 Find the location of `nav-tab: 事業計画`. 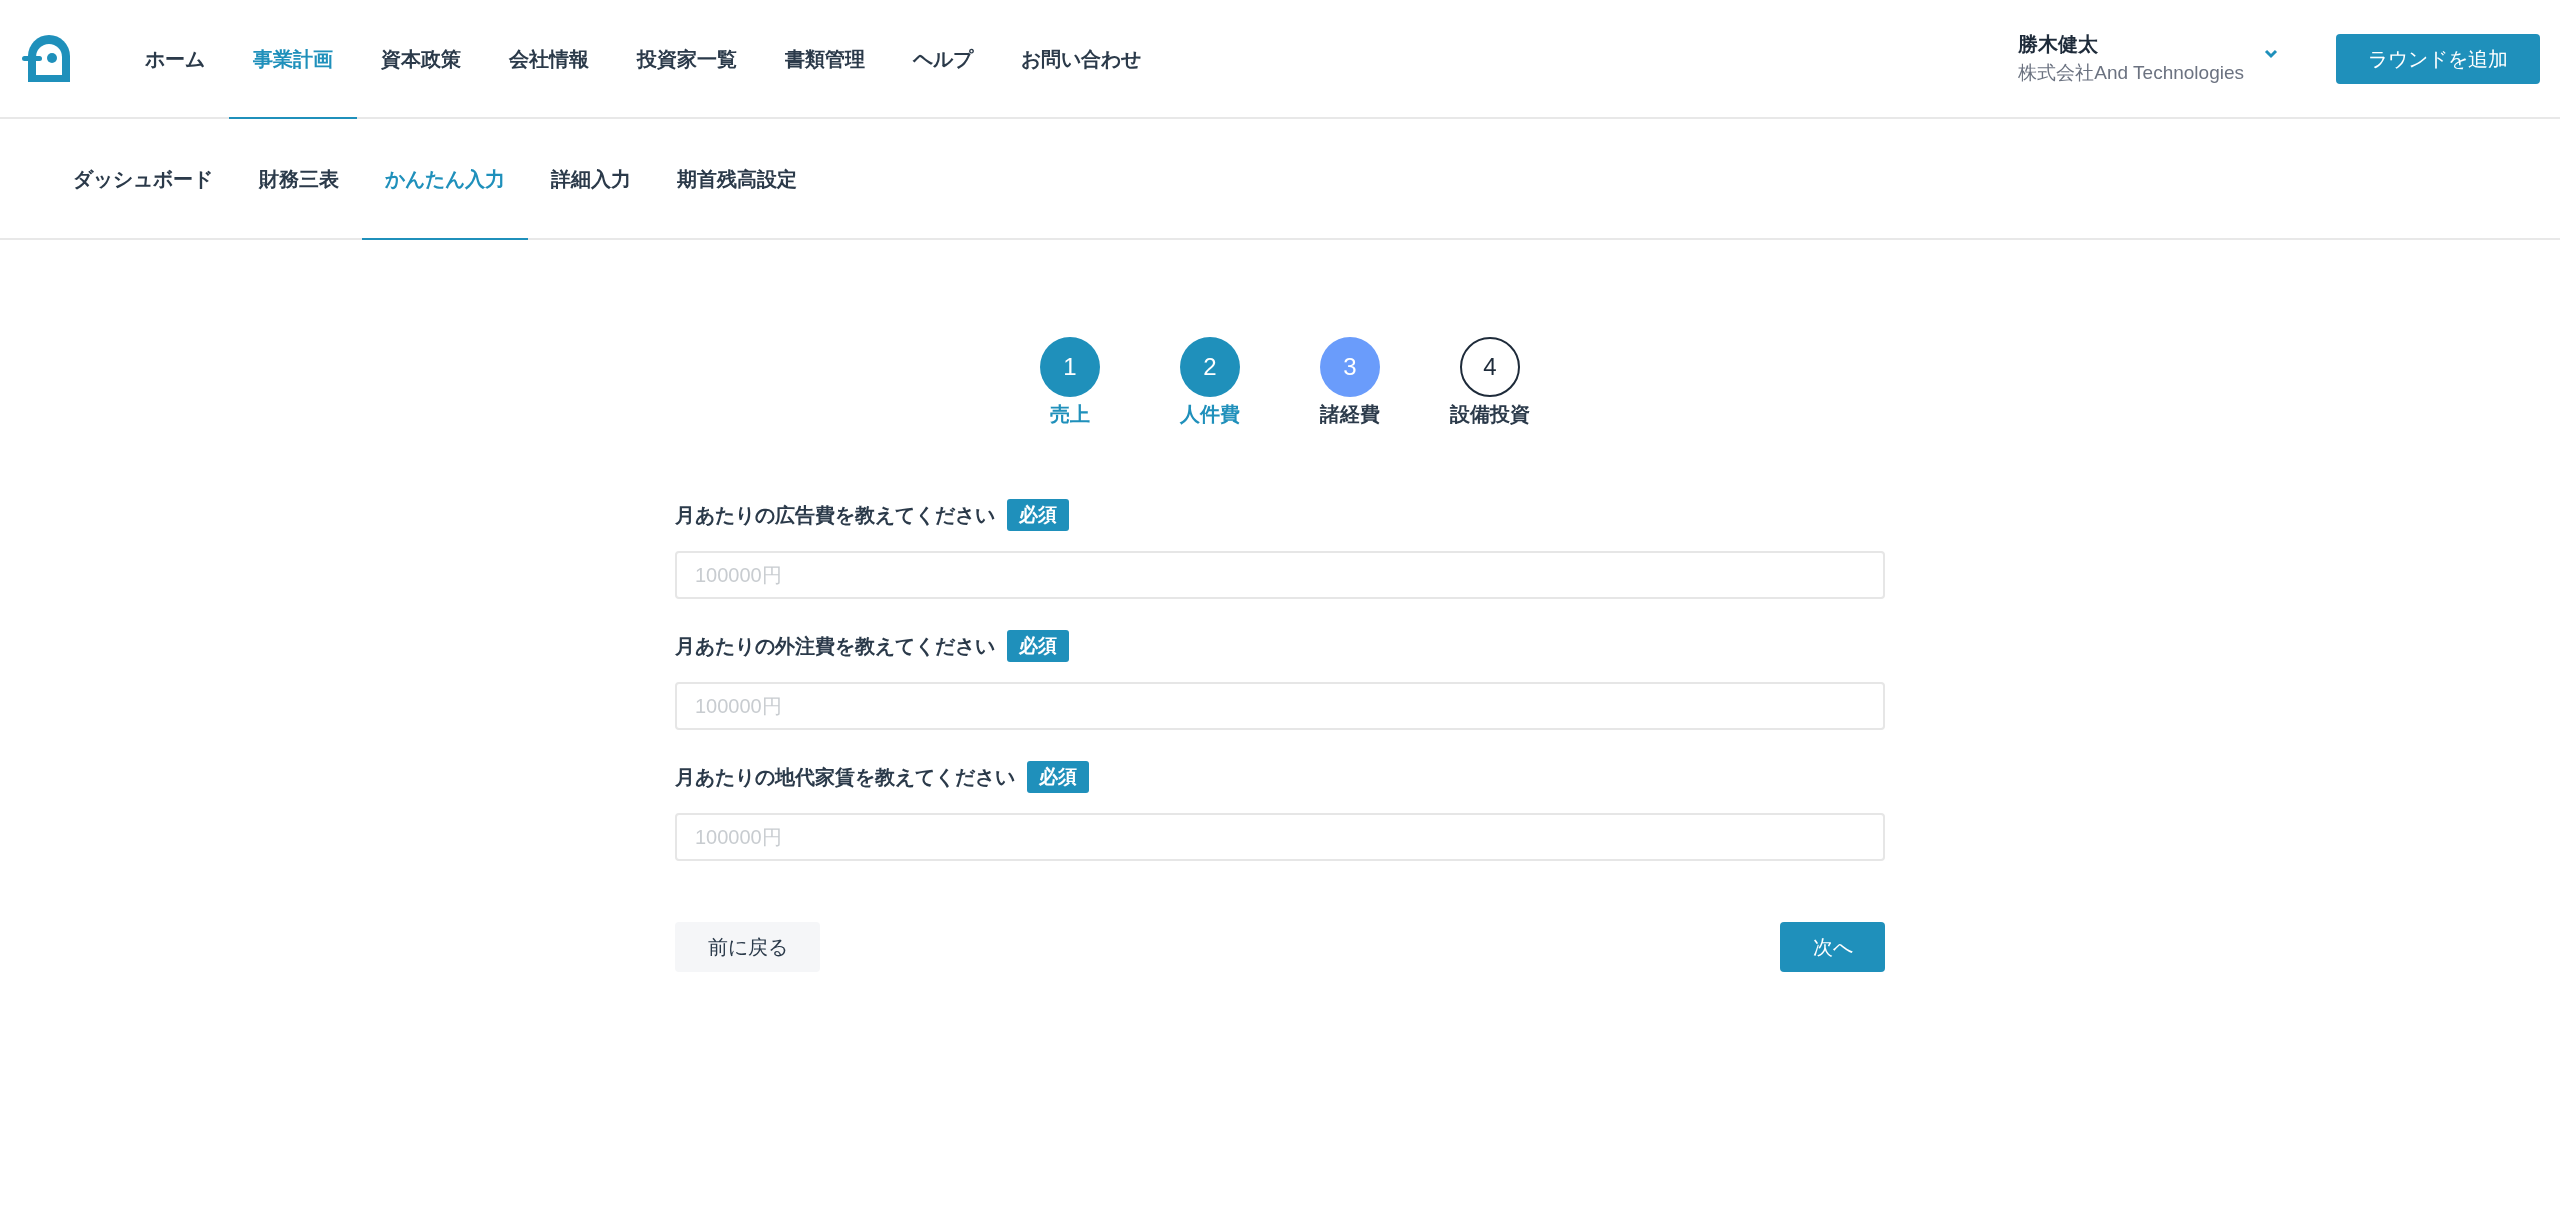

nav-tab: 事業計画 is located at coordinates (293, 59).